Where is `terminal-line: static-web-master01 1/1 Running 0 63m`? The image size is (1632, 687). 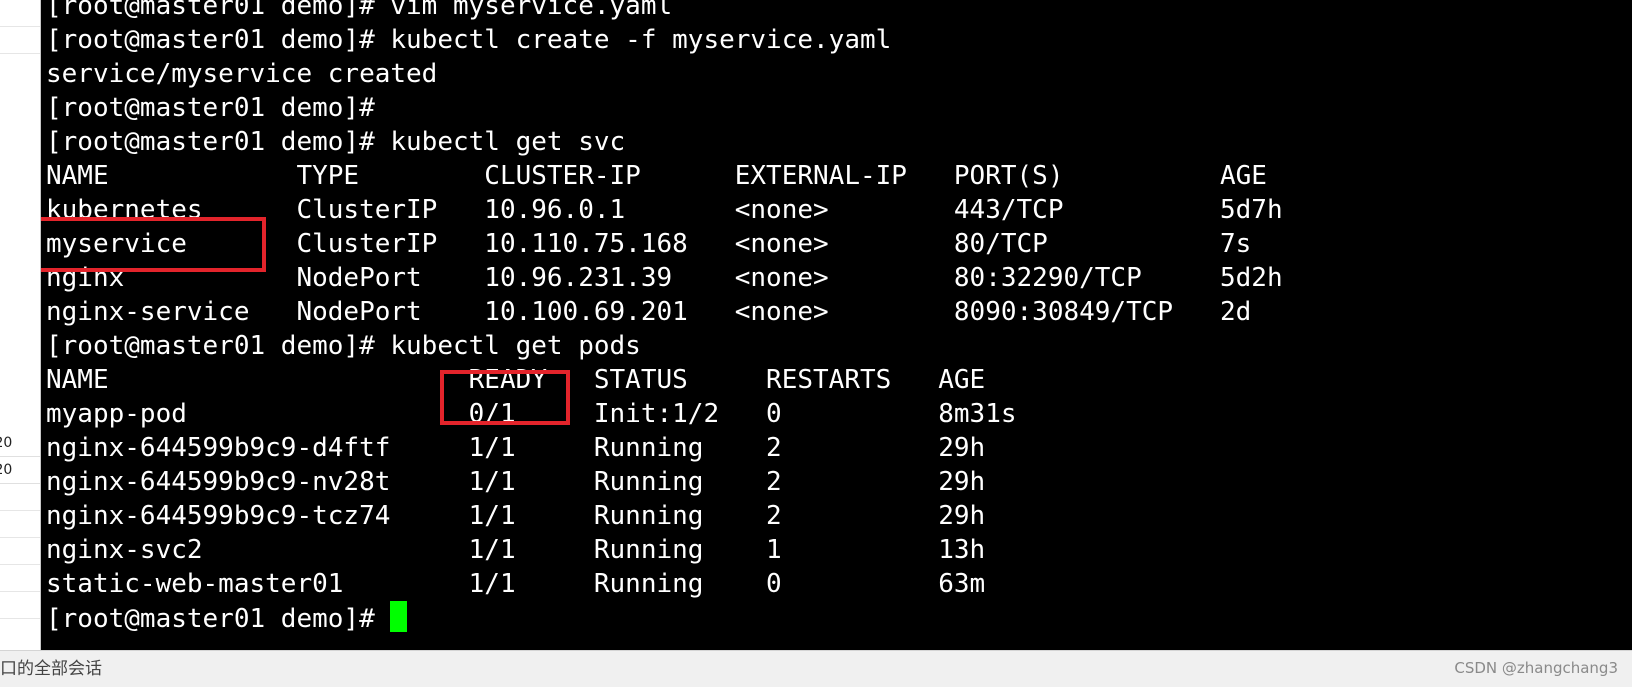
terminal-line: static-web-master01 1/1 Running 0 63m is located at coordinates (516, 584).